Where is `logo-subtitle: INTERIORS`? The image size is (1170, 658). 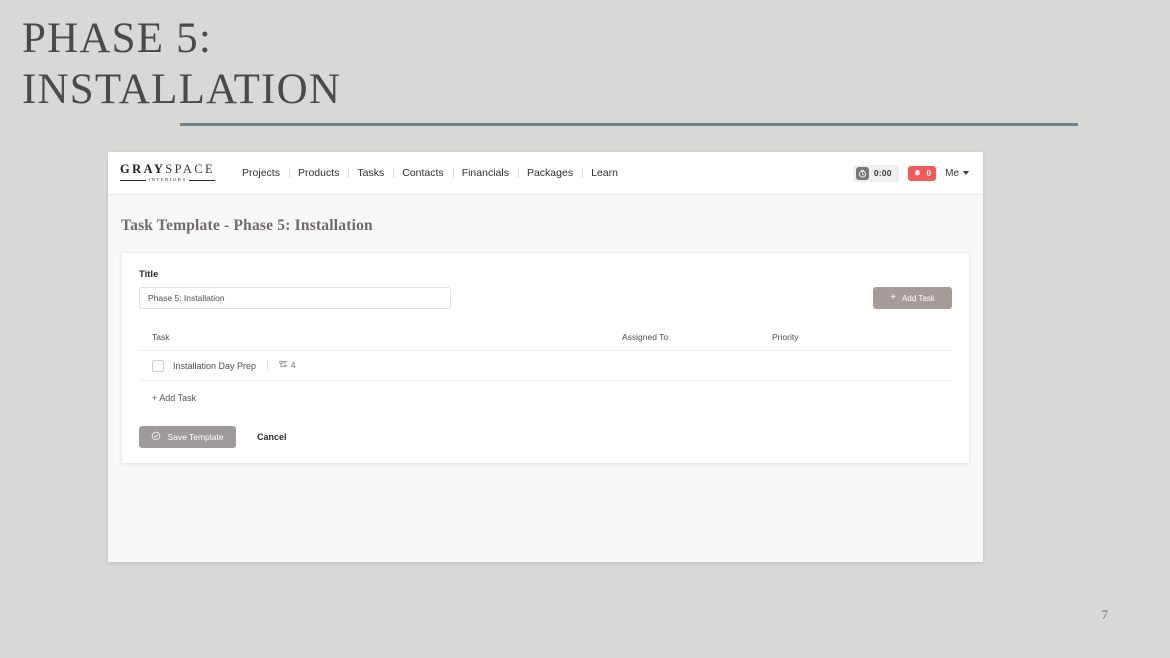
logo-subtitle: INTERIORS is located at coordinates (168, 179).